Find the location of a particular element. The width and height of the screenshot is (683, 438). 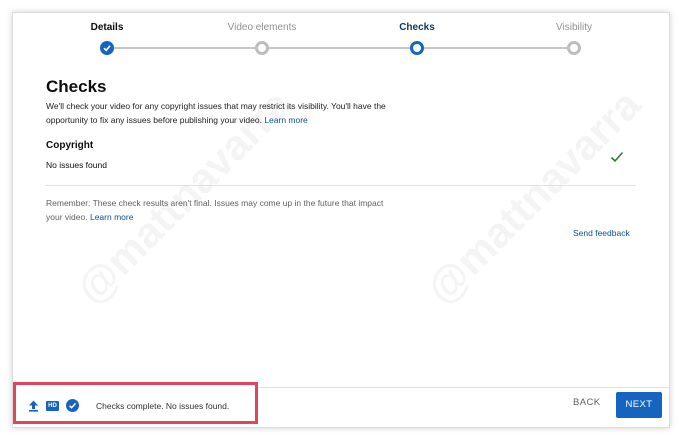

step-done-indicator is located at coordinates (107, 48).